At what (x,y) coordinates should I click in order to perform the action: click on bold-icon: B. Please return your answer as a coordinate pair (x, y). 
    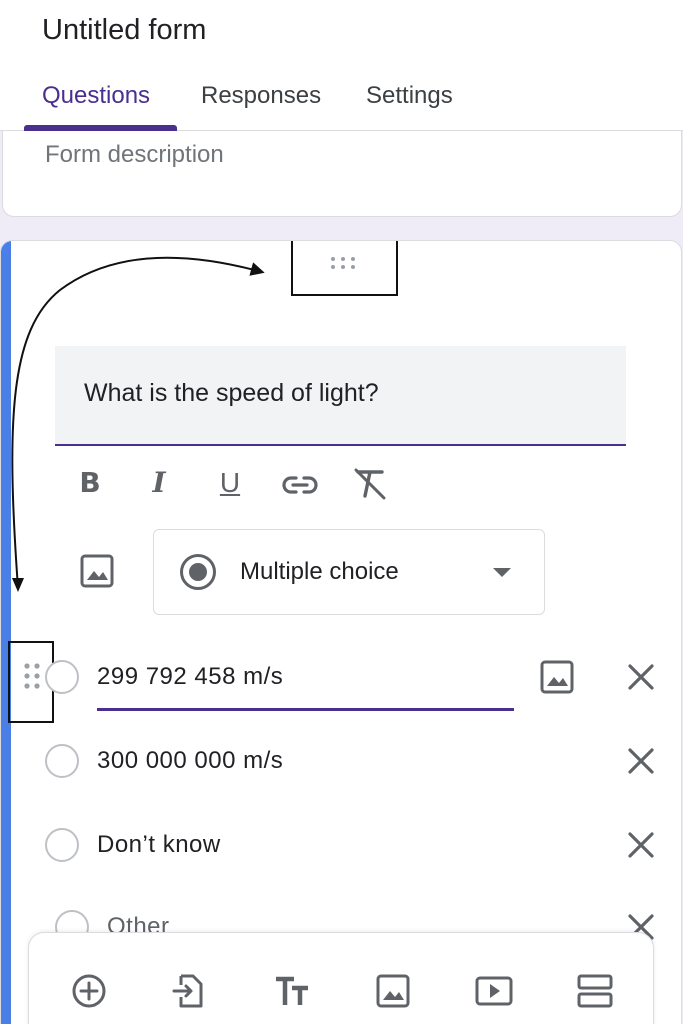
    Looking at the image, I should click on (90, 483).